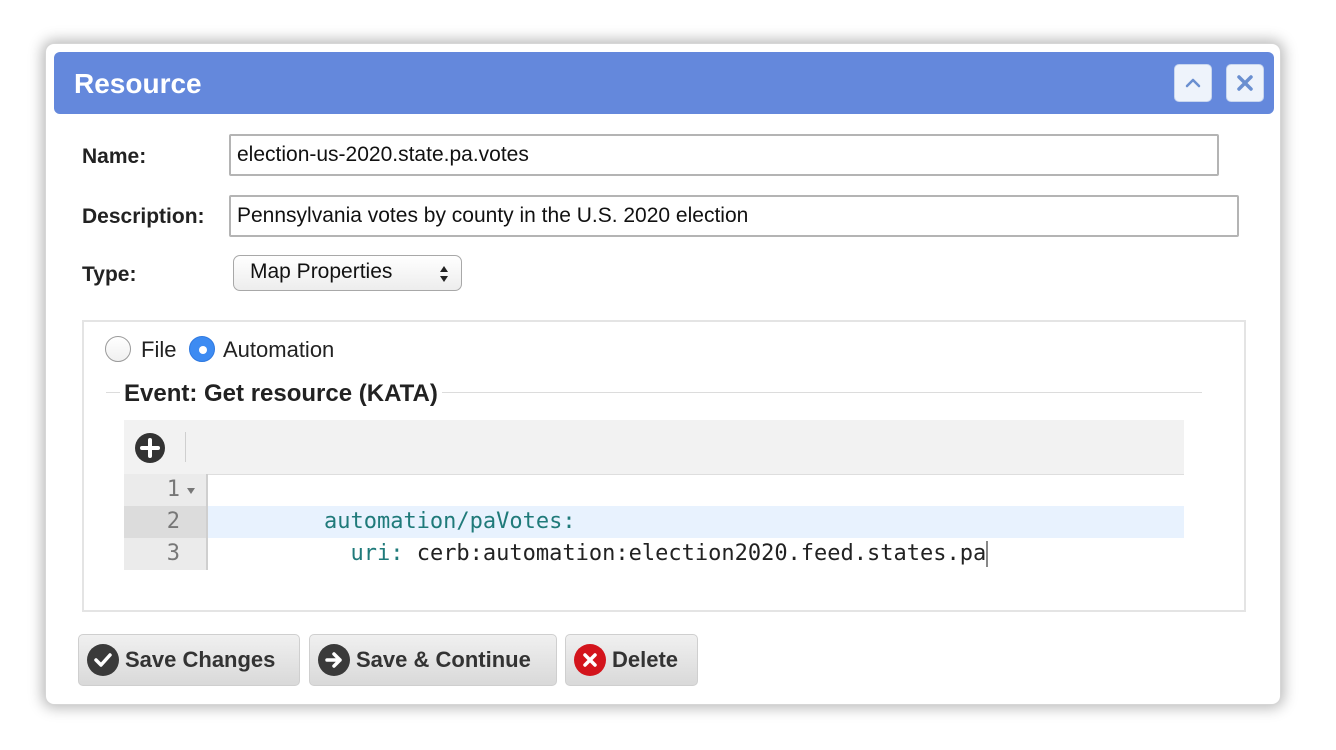 This screenshot has width=1336, height=750. I want to click on save-continue-button: Save & Continue, so click(433, 660).